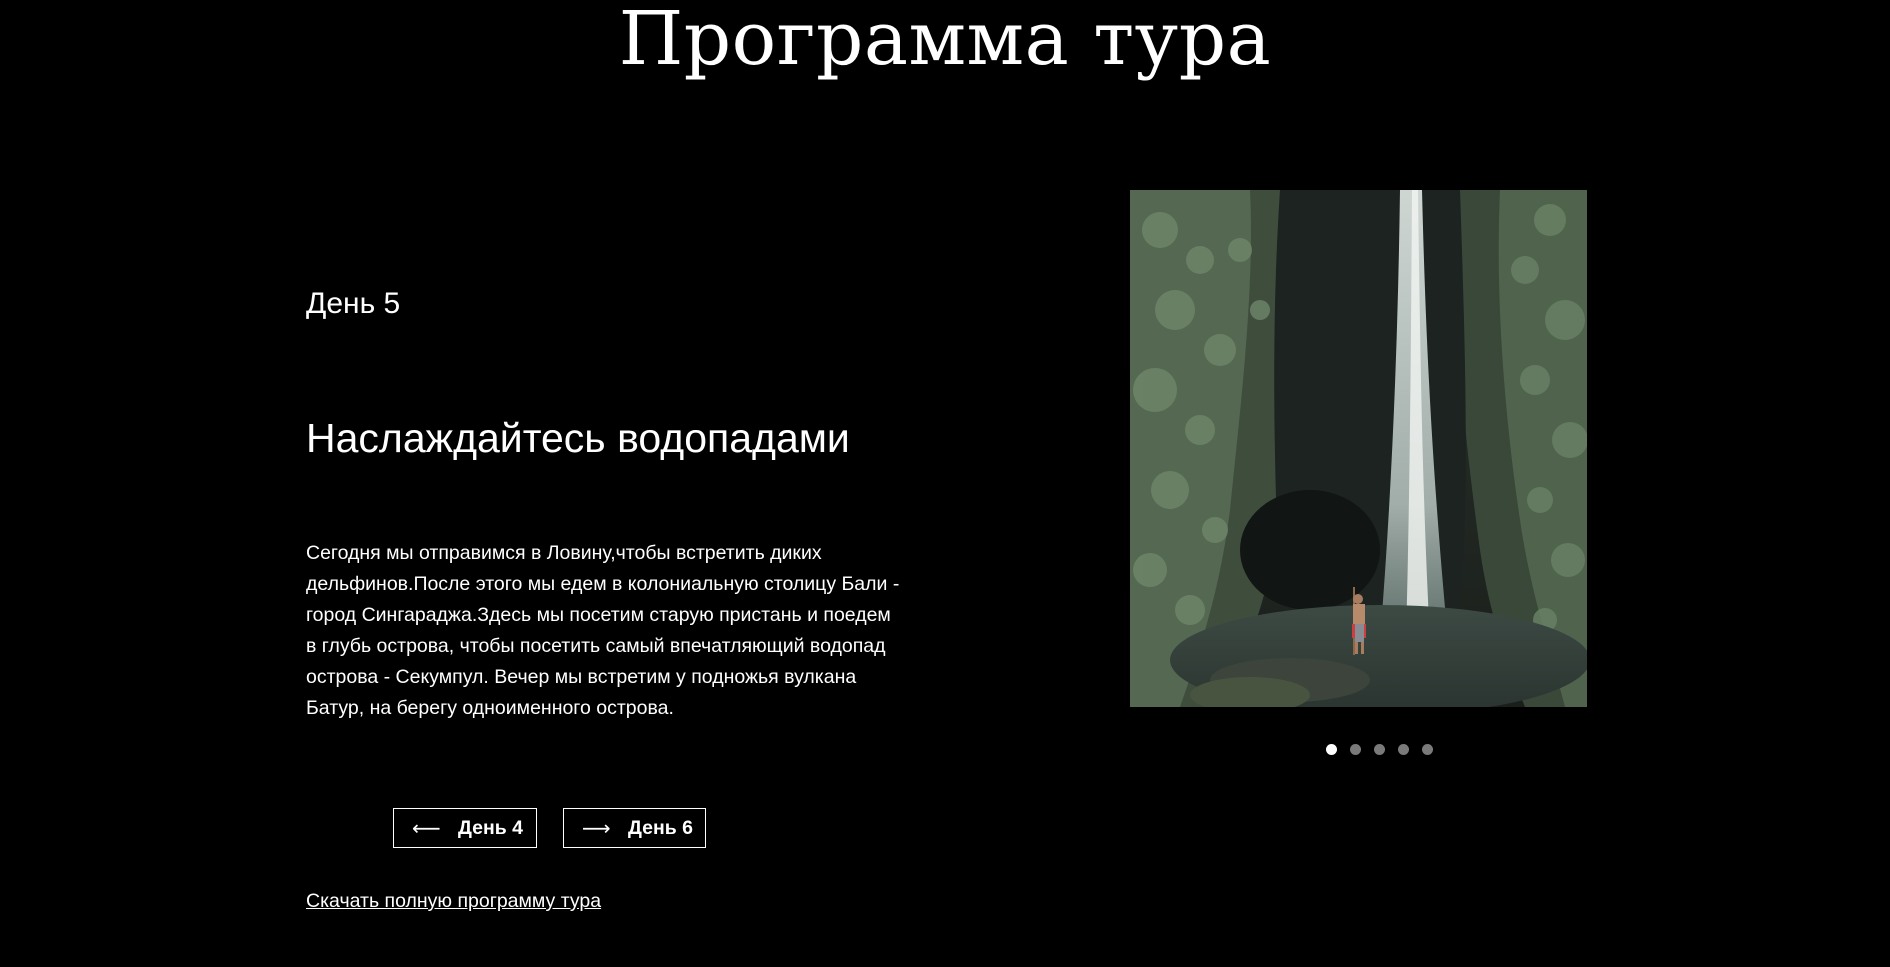 This screenshot has height=967, width=1890. What do you see at coordinates (1358, 448) in the screenshot?
I see `waterfall-photo` at bounding box center [1358, 448].